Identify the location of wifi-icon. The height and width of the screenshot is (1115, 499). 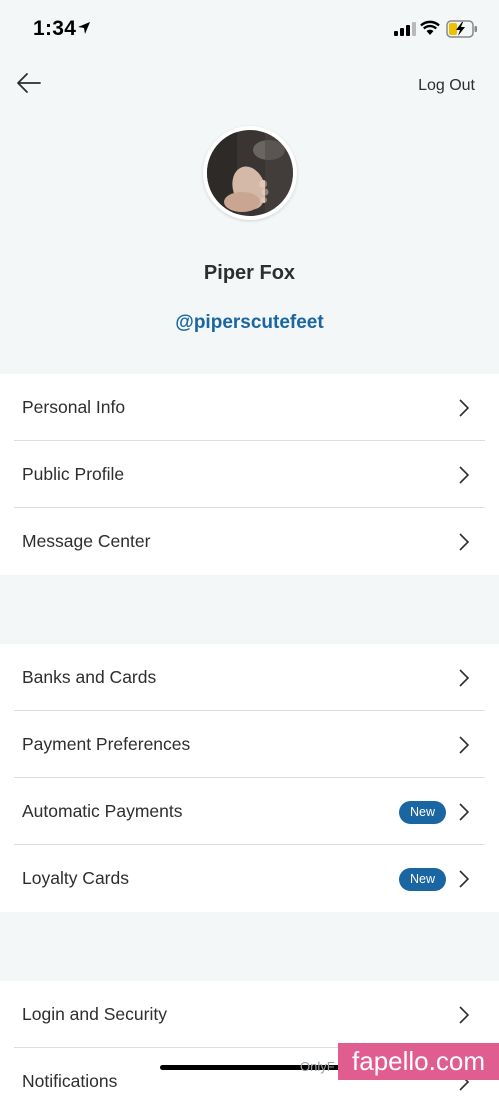
(430, 27).